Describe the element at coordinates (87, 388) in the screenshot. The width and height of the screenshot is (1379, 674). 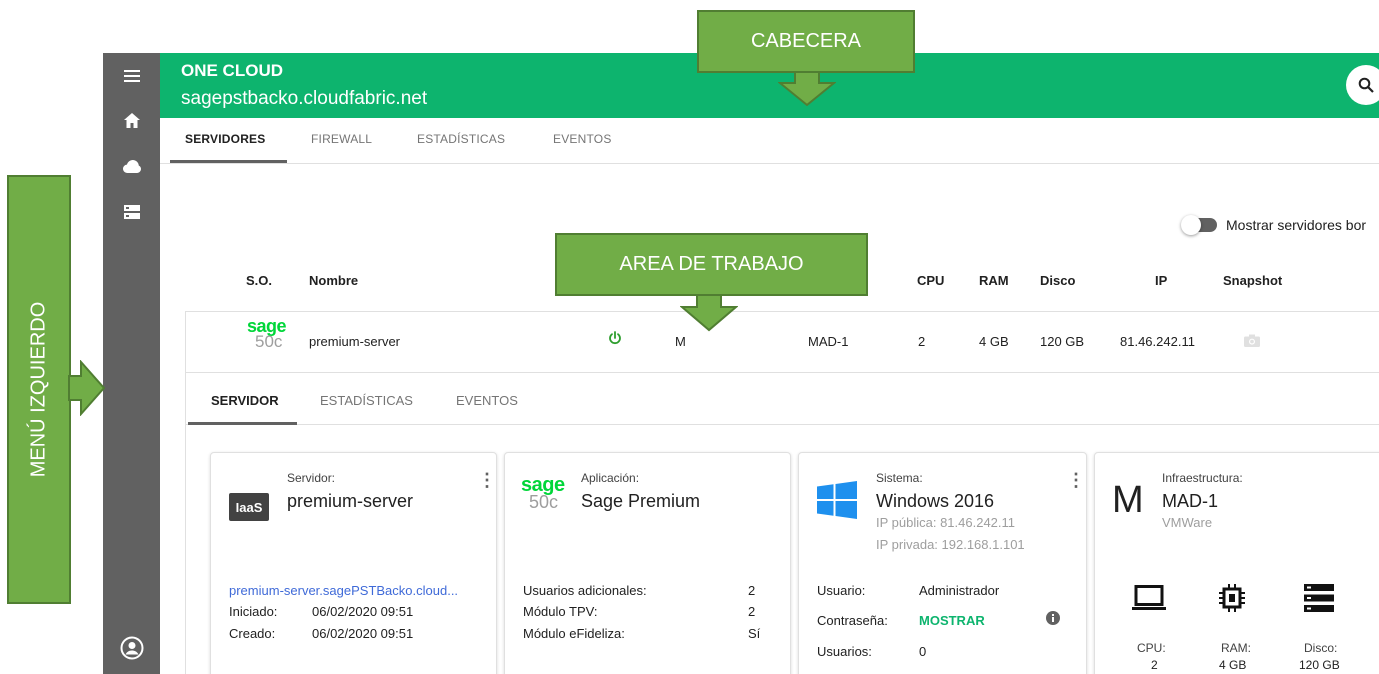
I see `left-menu-annotation-arrow` at that location.